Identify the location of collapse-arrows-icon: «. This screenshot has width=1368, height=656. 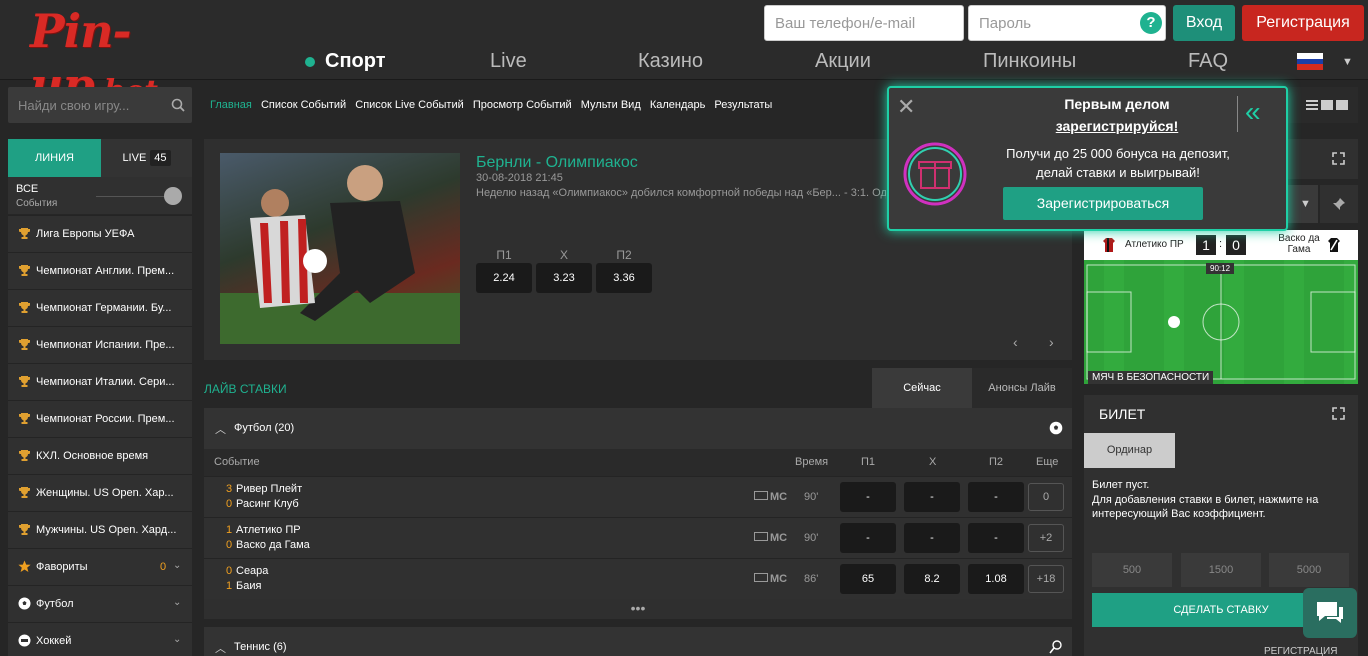
(1253, 112).